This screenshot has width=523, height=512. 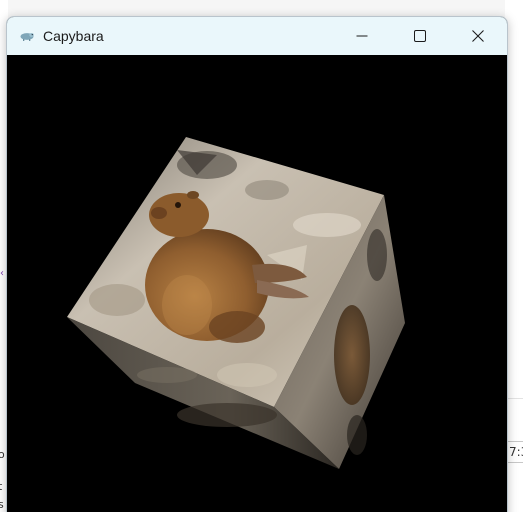 I want to click on maximize-button, so click(x=420, y=36).